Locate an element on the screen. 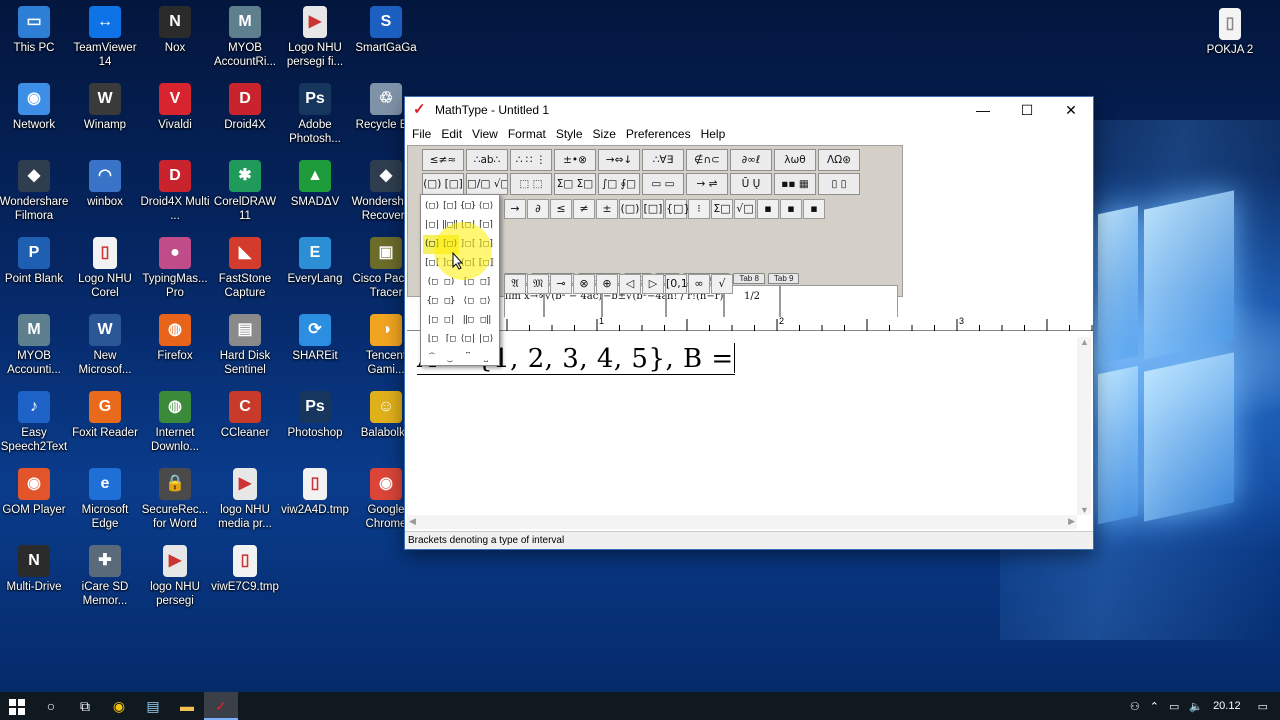 The height and width of the screenshot is (720, 1280). small-bar-button: {□} is located at coordinates (677, 209).